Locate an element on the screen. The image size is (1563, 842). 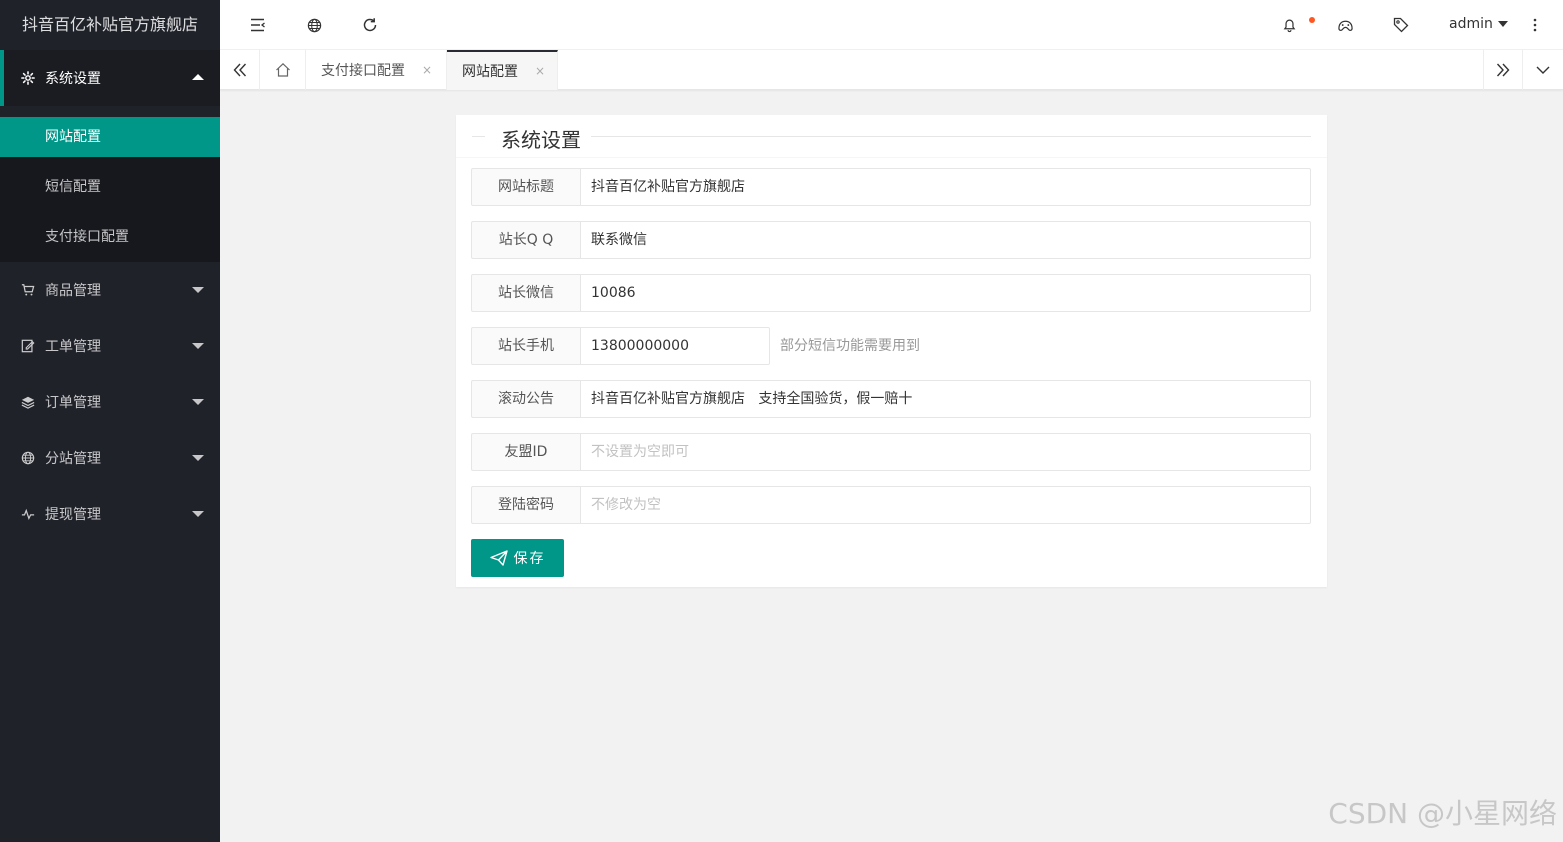
app-logo-title: 抖音百亿补贴官方旗舰店 is located at coordinates (110, 25).